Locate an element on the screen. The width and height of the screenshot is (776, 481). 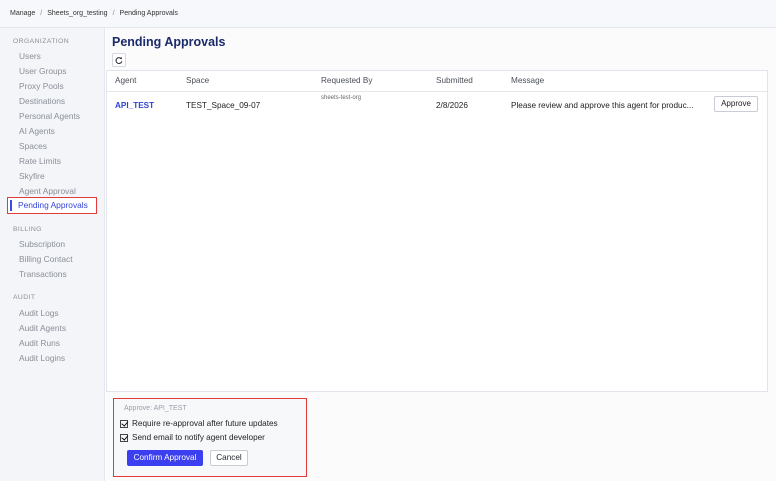
email-notify-label: Send email to notify agent developer is located at coordinates (198, 437).